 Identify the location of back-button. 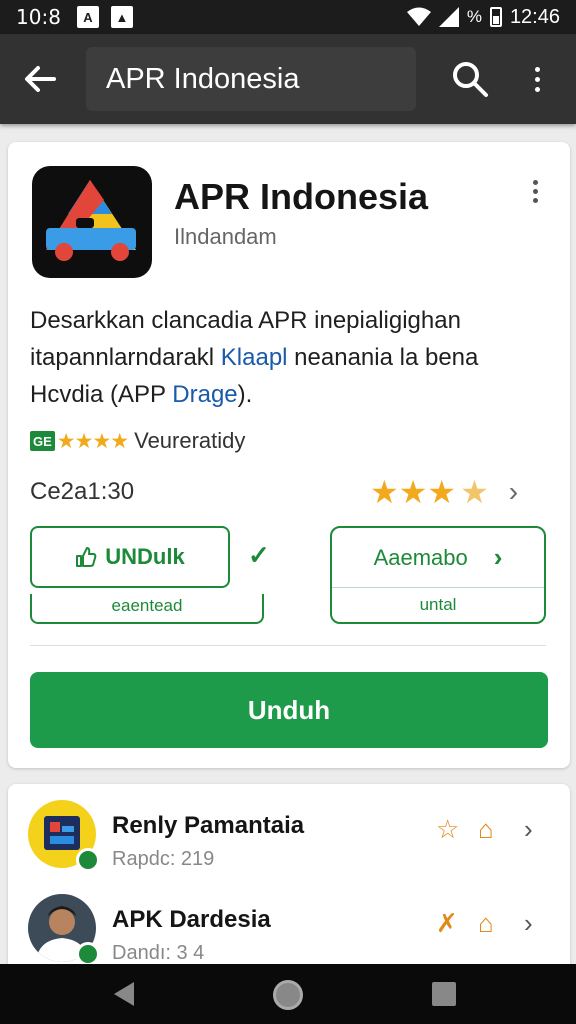
(40, 79).